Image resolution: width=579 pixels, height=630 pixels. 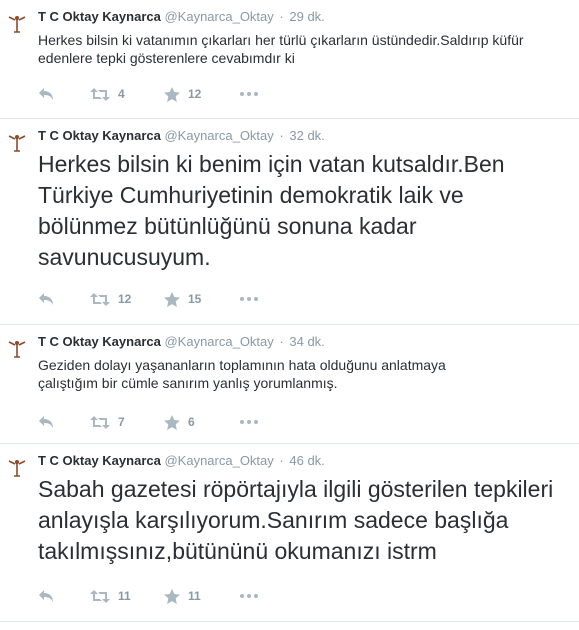 I want to click on timestamp: 46 dk., so click(x=306, y=460).